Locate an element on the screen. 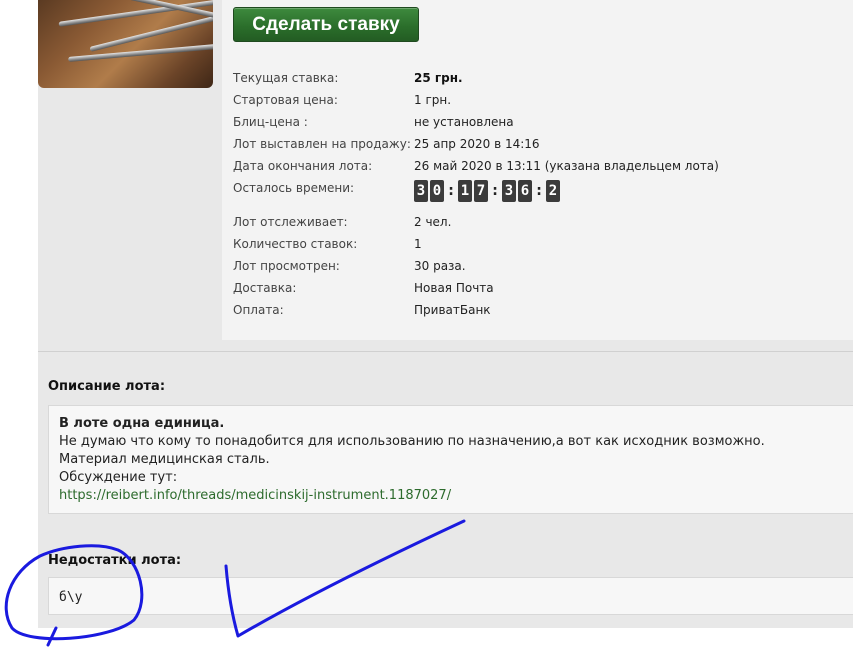 The width and height of the screenshot is (853, 647). annotation-circle-tail is located at coordinates (52, 636).